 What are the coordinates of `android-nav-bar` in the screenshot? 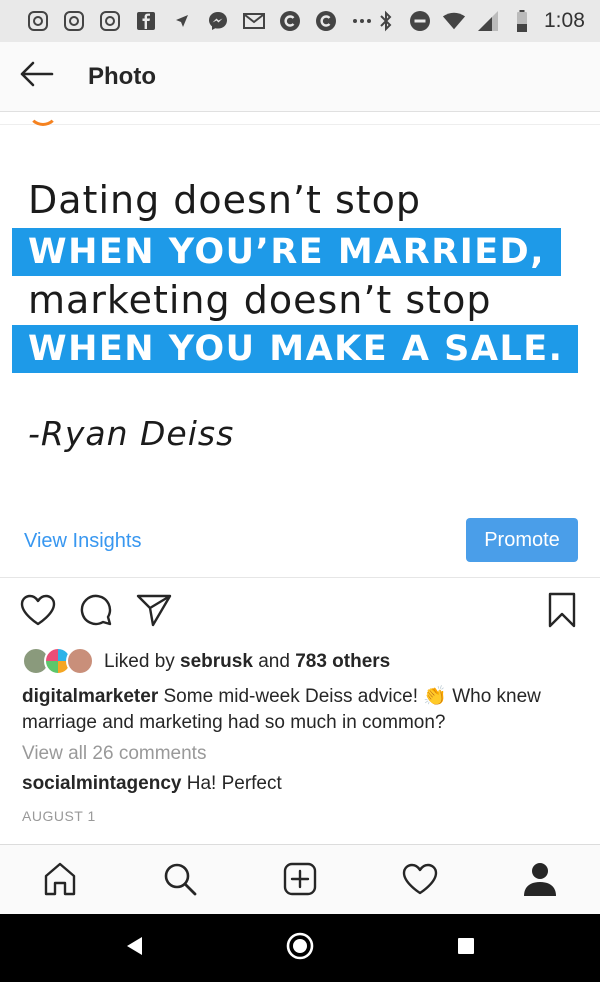 It's located at (300, 948).